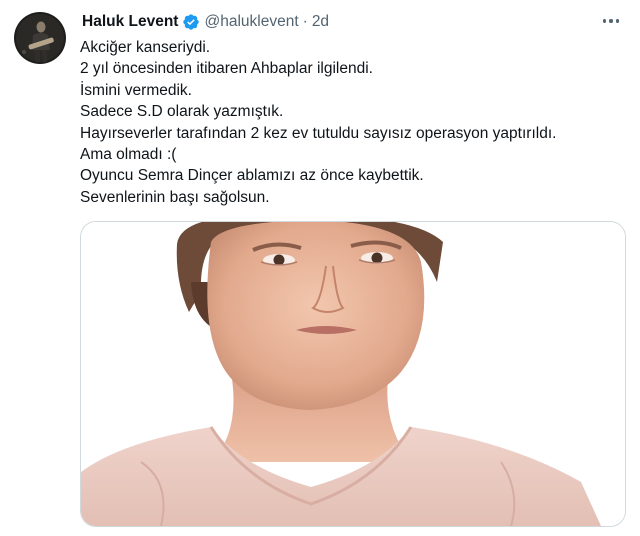 This screenshot has width=640, height=536. Describe the element at coordinates (341, 22) in the screenshot. I see `tweet-header: Haluk Levent @haluklevent · 2d` at that location.